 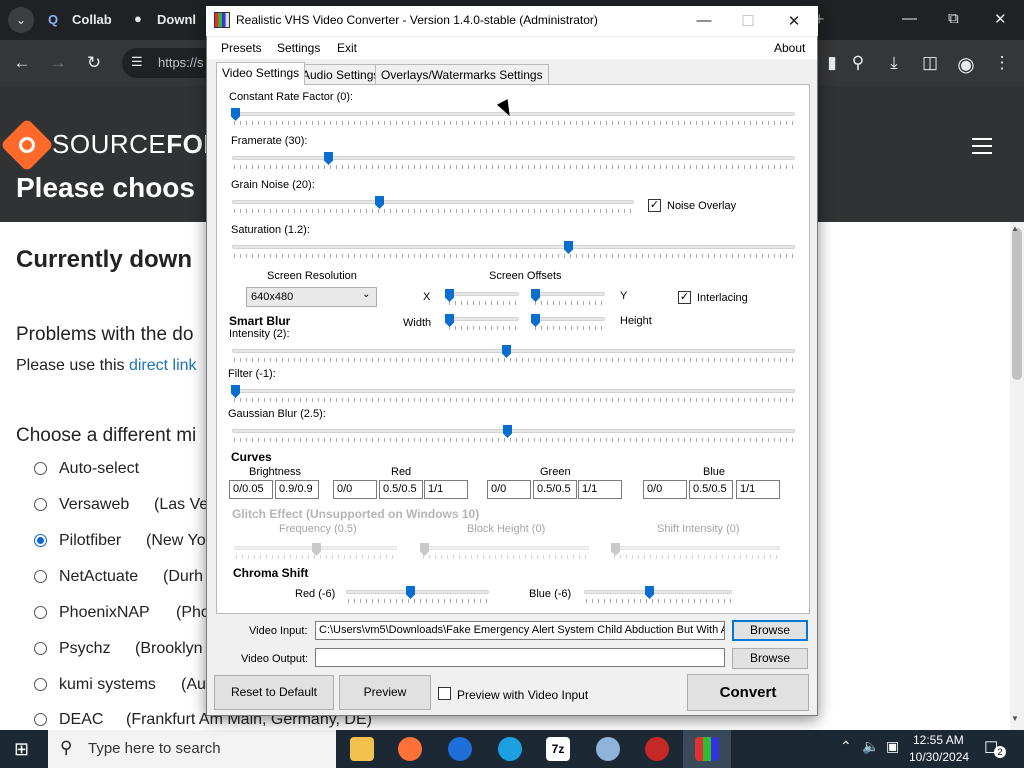 What do you see at coordinates (311, 297) in the screenshot?
I see `screen-resolution-select: 640x480` at bounding box center [311, 297].